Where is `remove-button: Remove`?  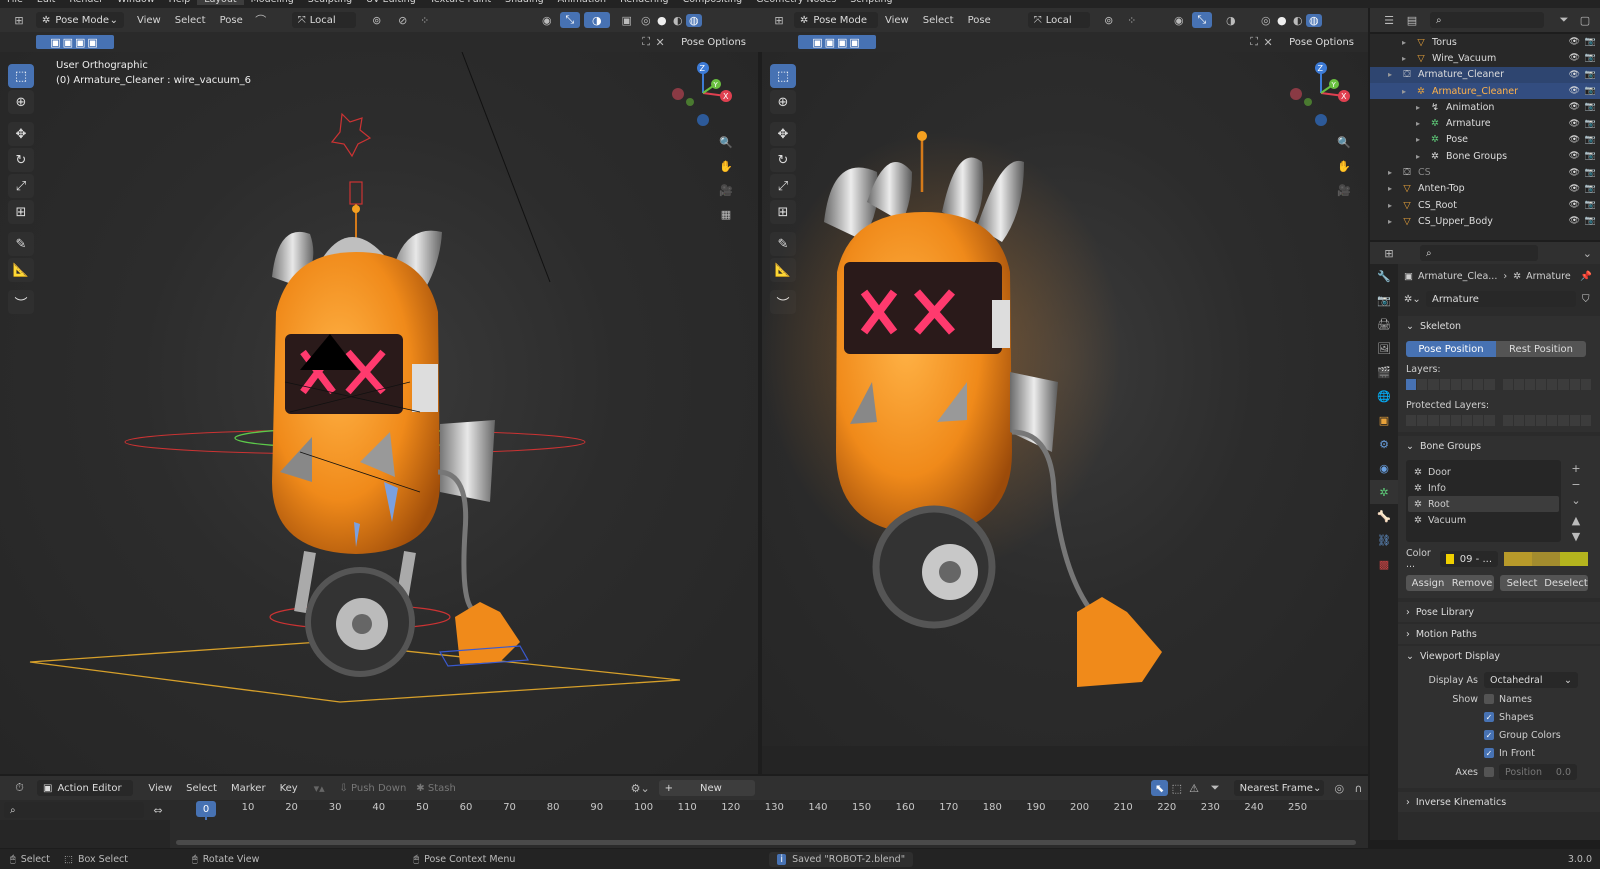
remove-button: Remove is located at coordinates (1472, 583).